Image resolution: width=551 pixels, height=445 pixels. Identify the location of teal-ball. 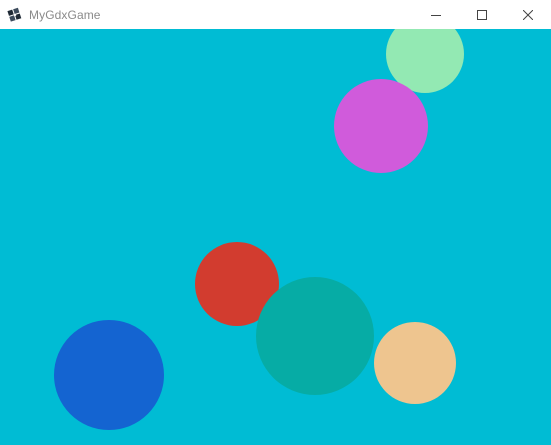
(315, 336).